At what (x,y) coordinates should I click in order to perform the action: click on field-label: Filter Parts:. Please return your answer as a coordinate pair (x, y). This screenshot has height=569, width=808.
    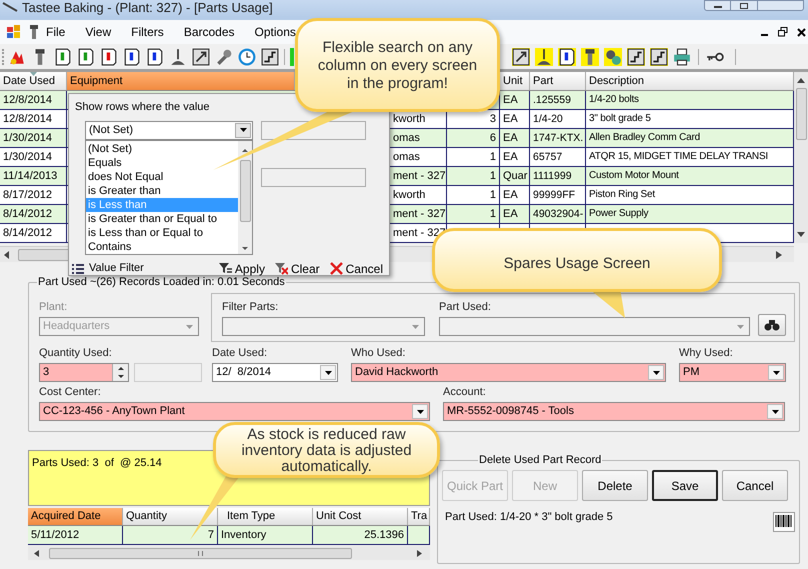
    Looking at the image, I should click on (251, 307).